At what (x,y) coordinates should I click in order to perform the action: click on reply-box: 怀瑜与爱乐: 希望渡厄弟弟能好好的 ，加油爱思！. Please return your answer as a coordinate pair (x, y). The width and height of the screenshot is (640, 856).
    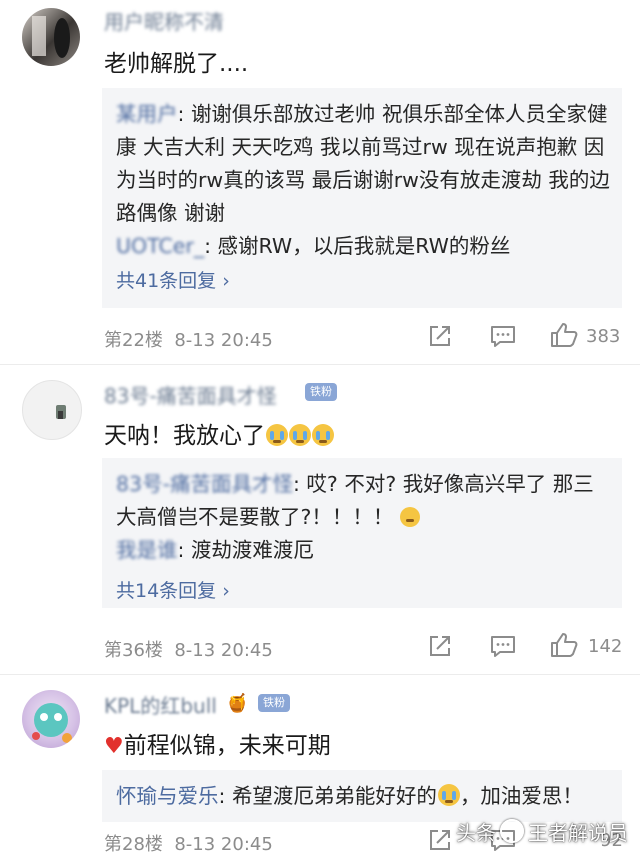
    Looking at the image, I should click on (362, 796).